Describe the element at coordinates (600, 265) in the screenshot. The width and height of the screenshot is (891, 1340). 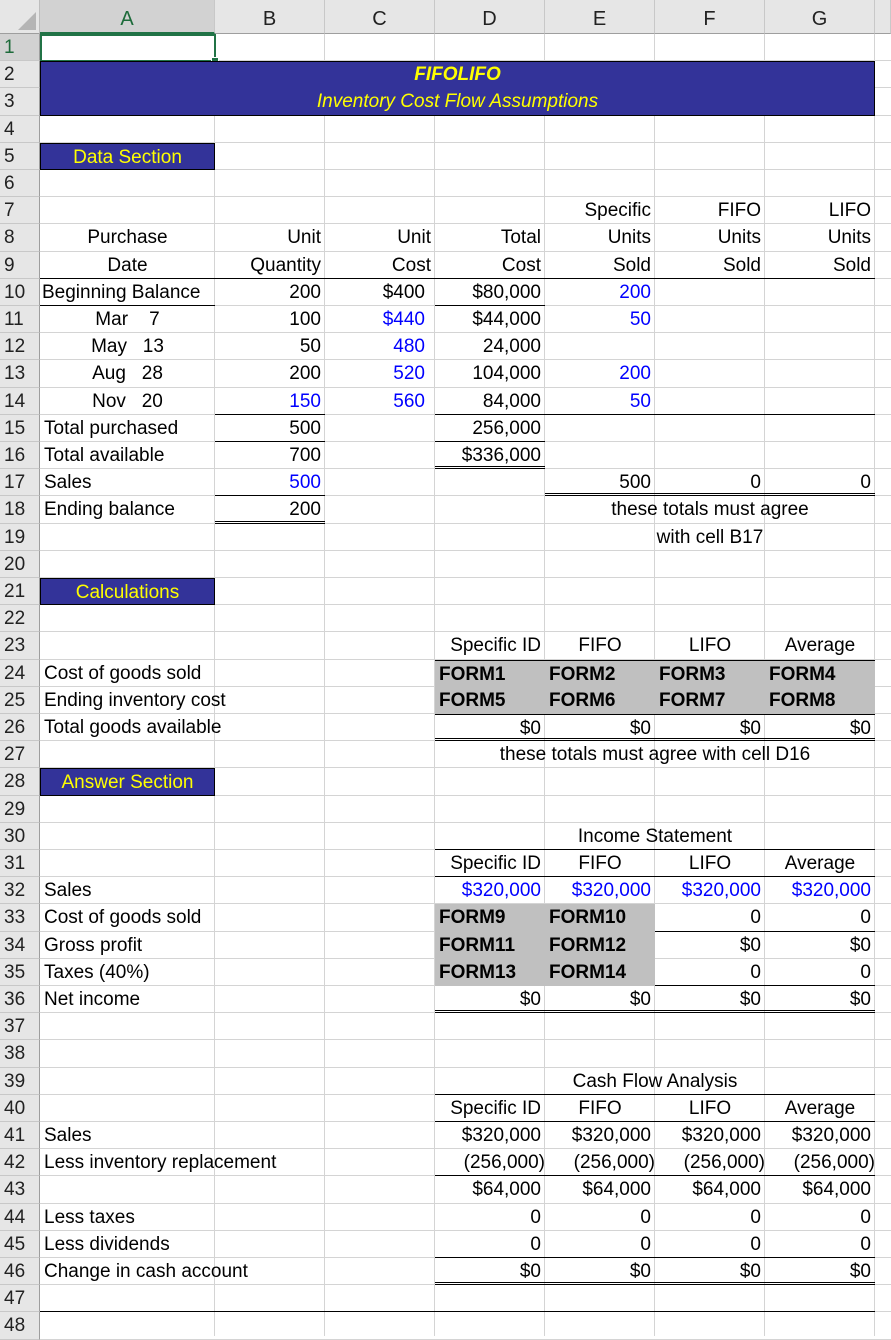
I see `header-cell: Sold` at that location.